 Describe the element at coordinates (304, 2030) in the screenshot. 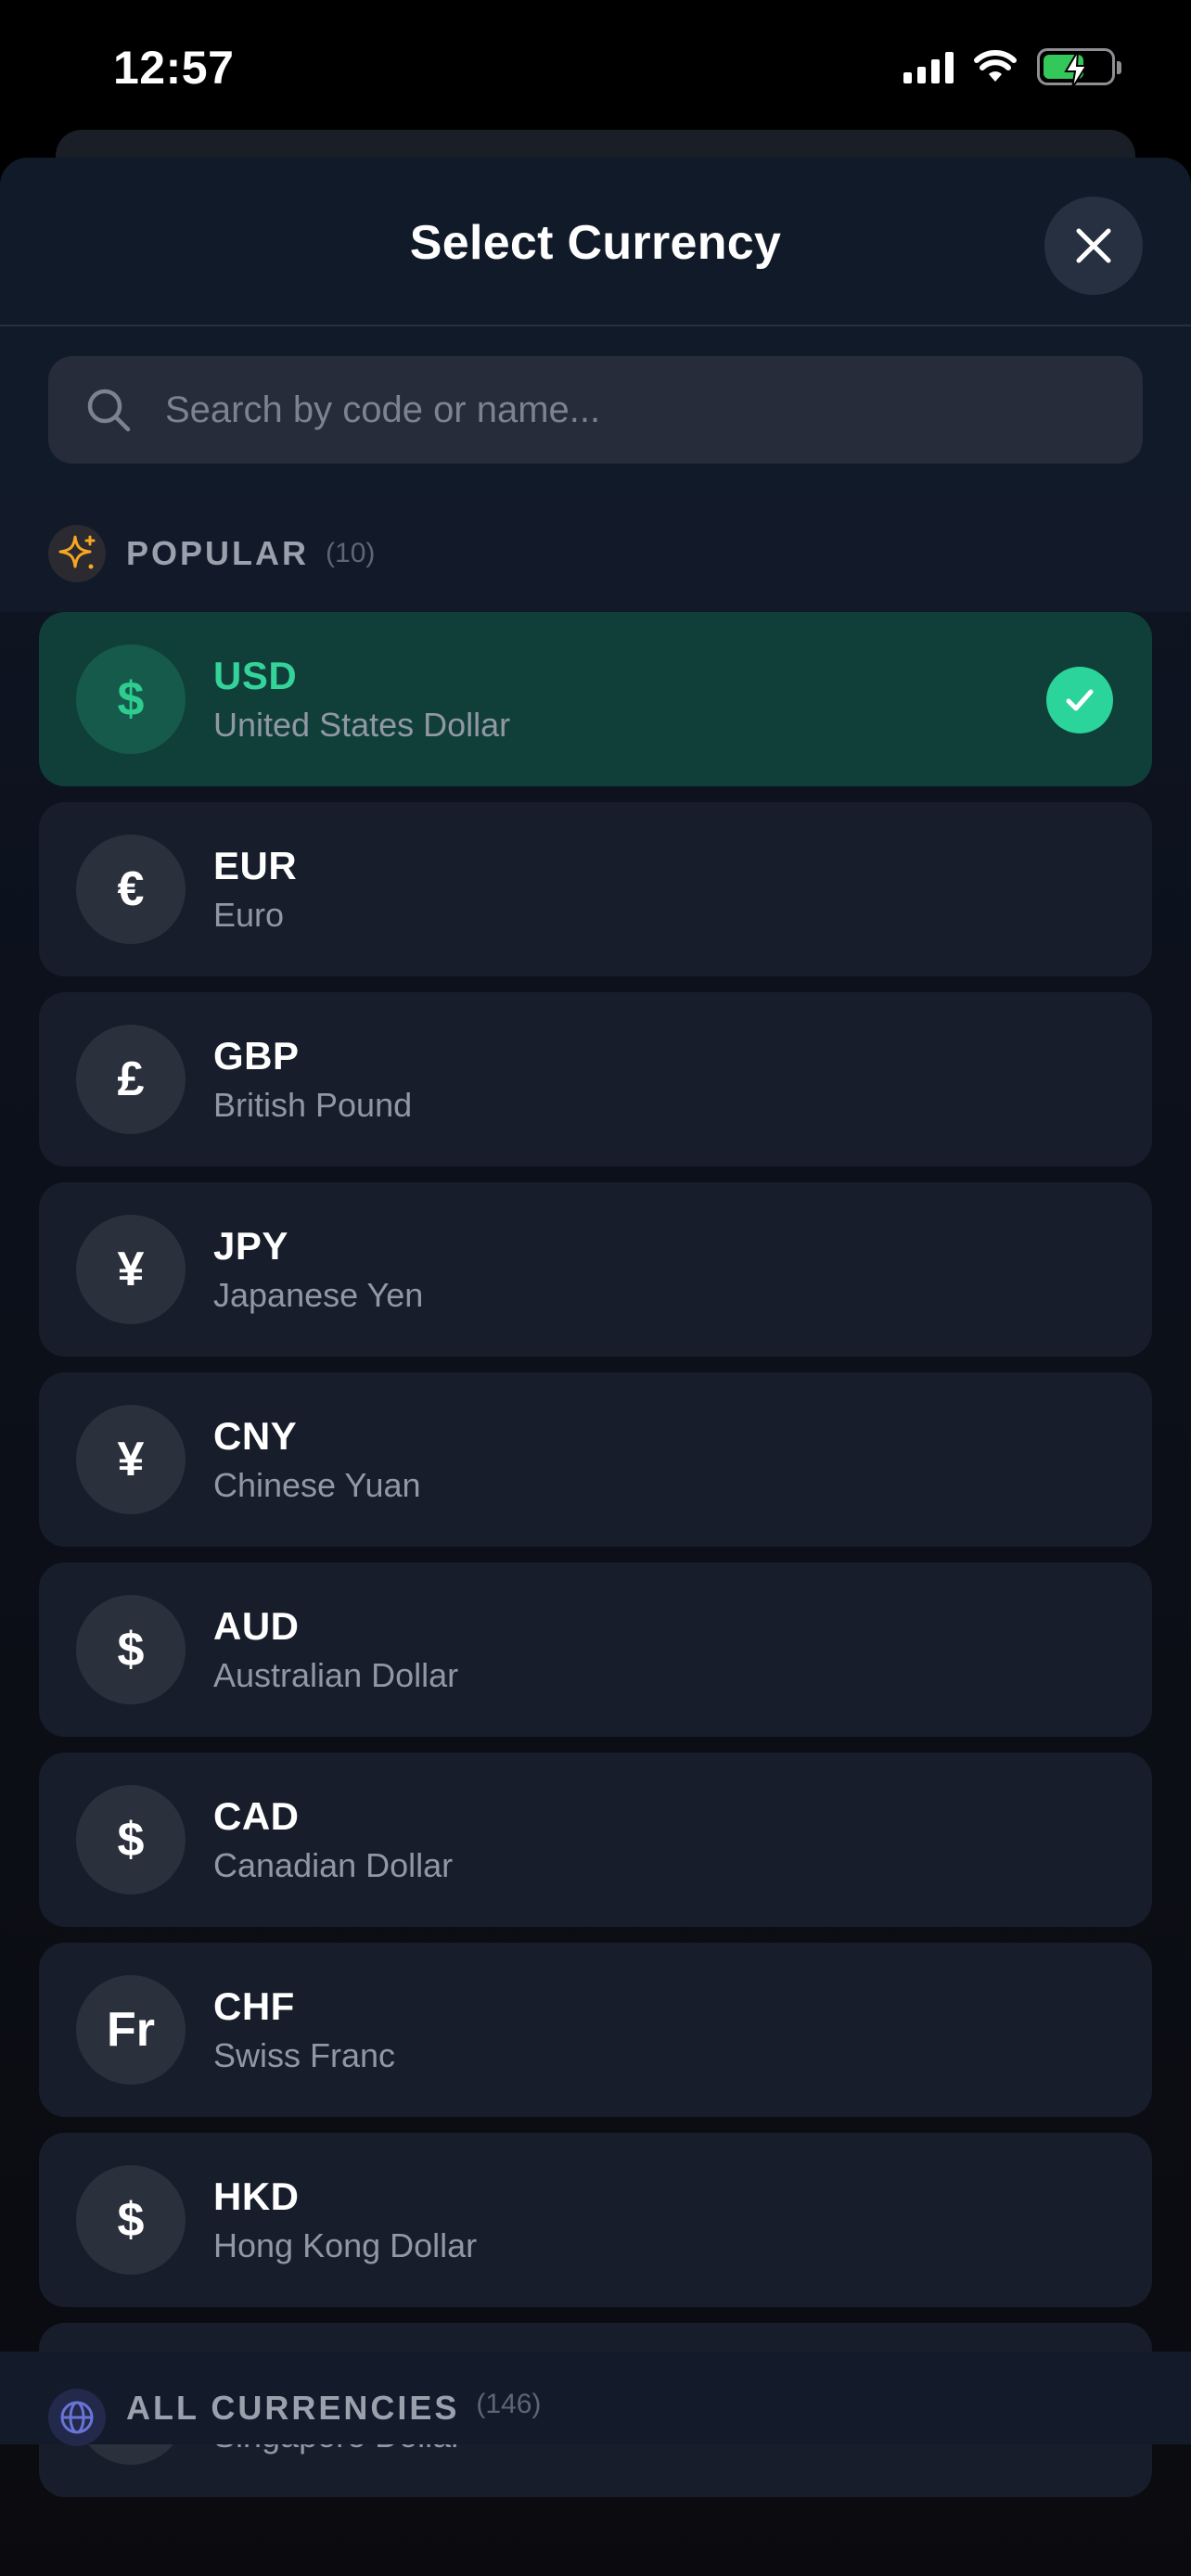

I see `currency-texts: CHF Swiss Franc` at that location.